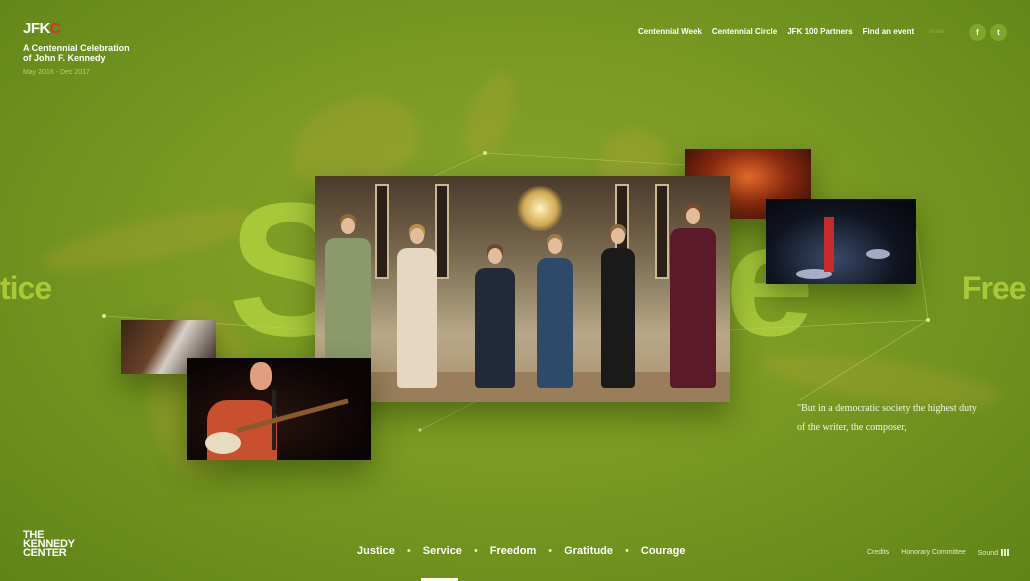  Describe the element at coordinates (994, 288) in the screenshot. I see `hero-side-word-right: Free` at that location.